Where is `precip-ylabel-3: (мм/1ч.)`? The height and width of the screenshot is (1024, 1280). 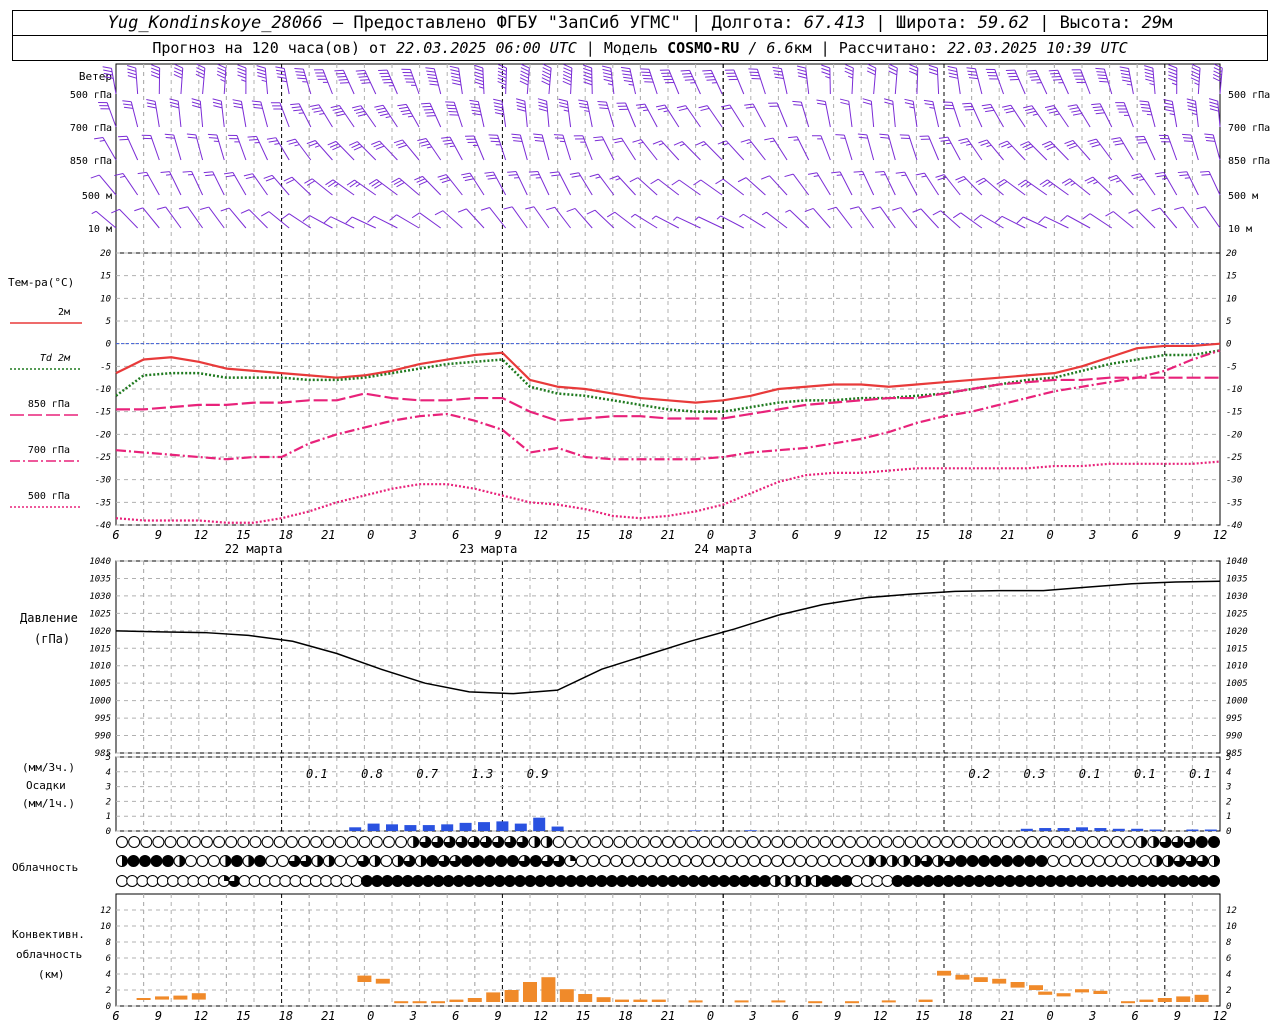 precip-ylabel-3: (мм/1ч.) is located at coordinates (48, 803).